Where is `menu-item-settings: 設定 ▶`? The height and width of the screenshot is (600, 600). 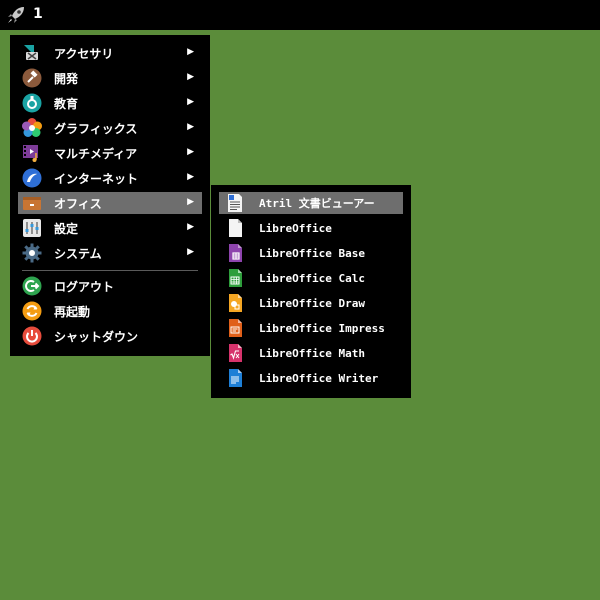
menu-item-settings: 設定 ▶ is located at coordinates (110, 228).